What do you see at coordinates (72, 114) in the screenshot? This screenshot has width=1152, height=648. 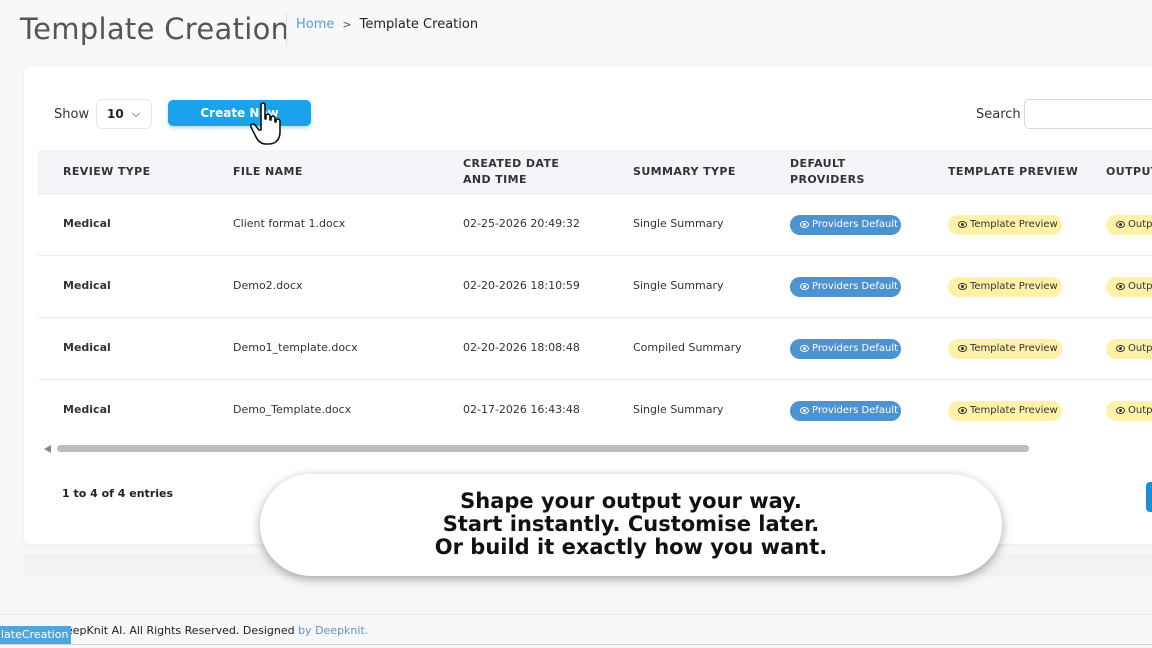 I see `show-label: Show` at bounding box center [72, 114].